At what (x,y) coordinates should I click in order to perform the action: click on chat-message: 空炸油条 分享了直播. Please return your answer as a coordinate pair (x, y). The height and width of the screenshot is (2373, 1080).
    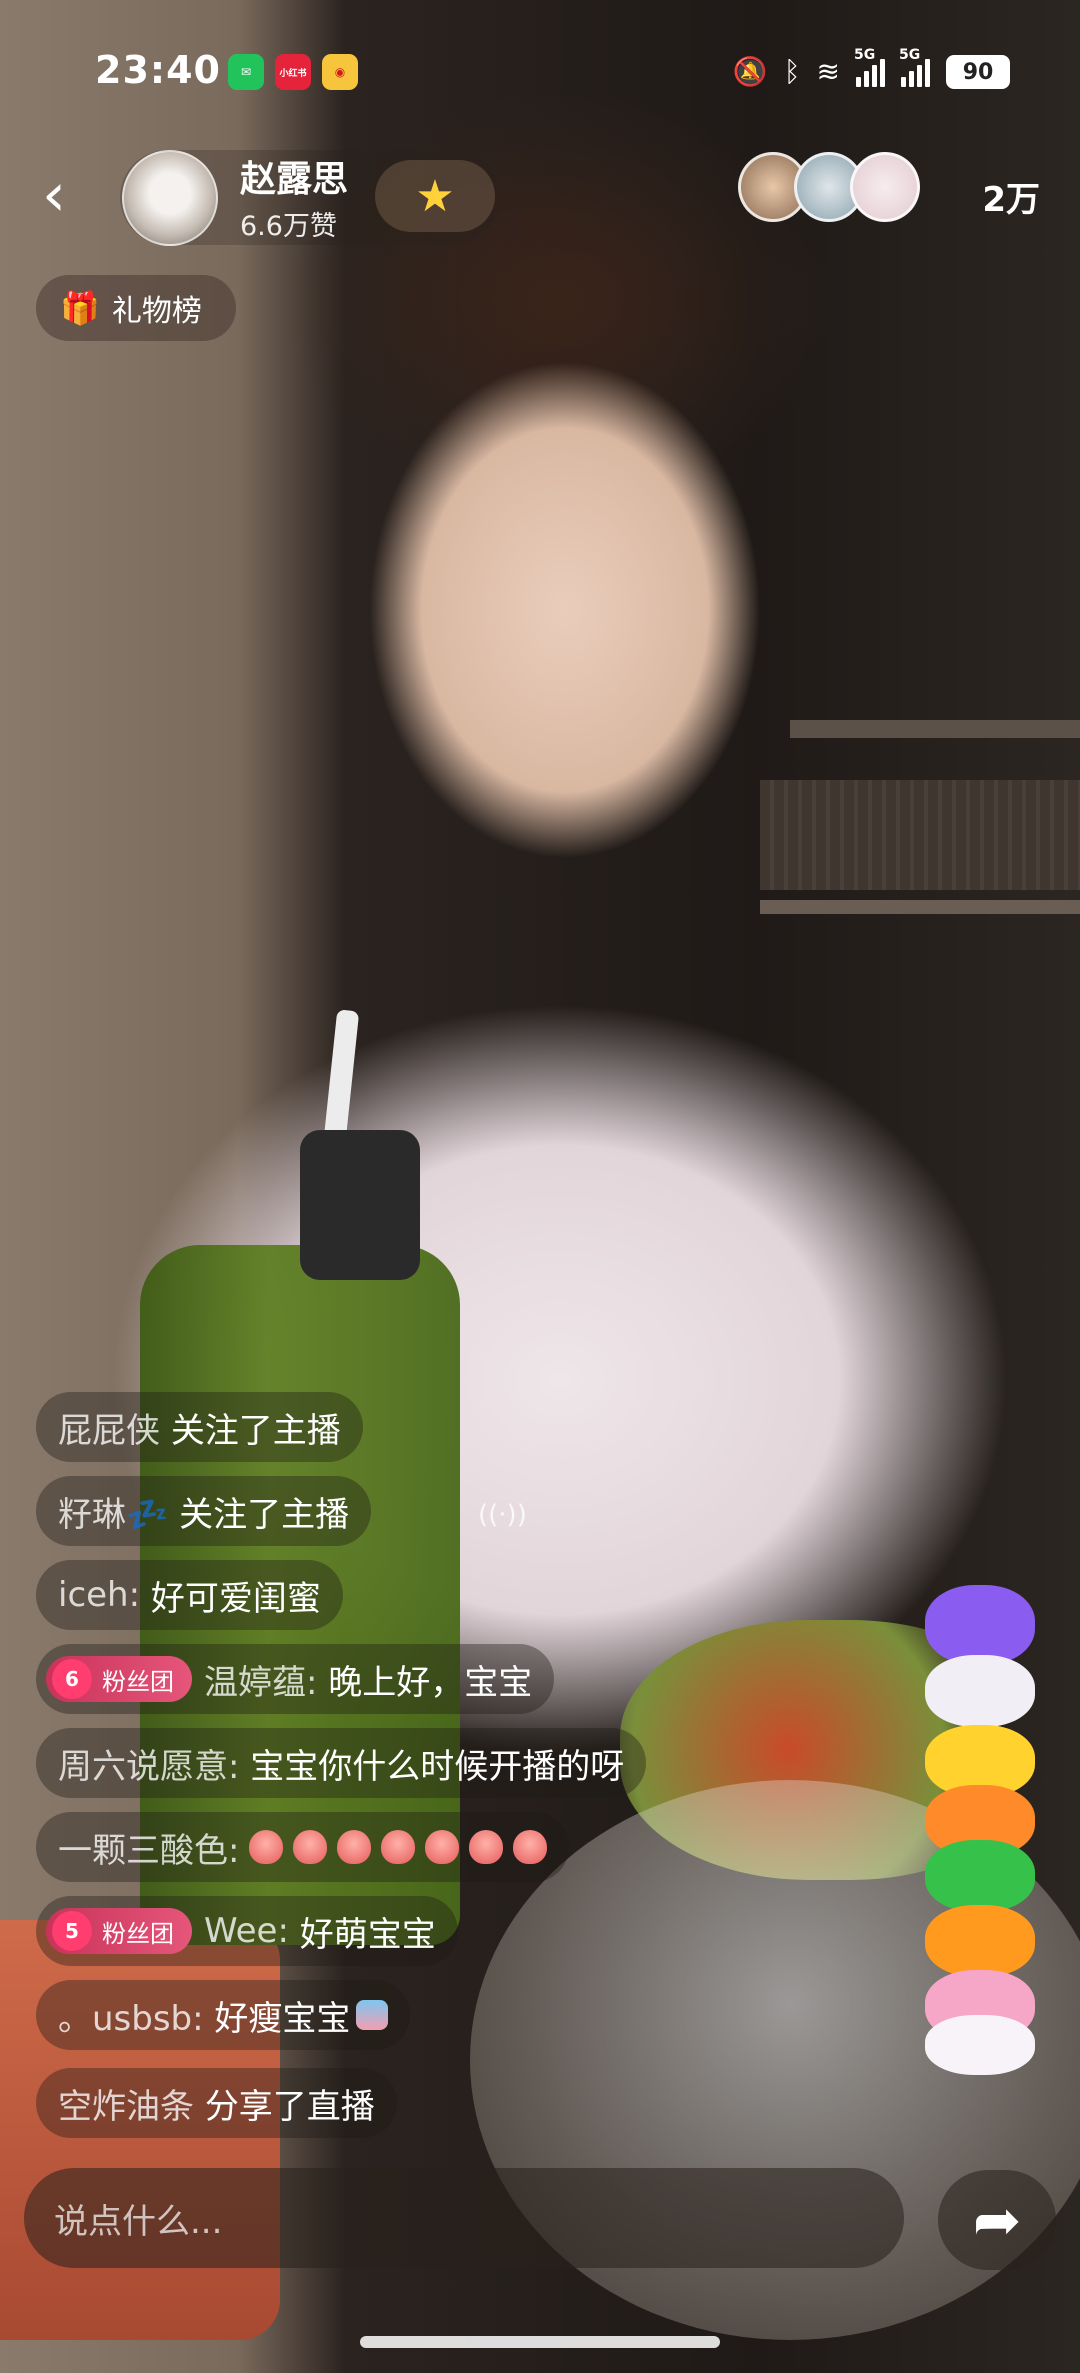
    Looking at the image, I should click on (216, 2103).